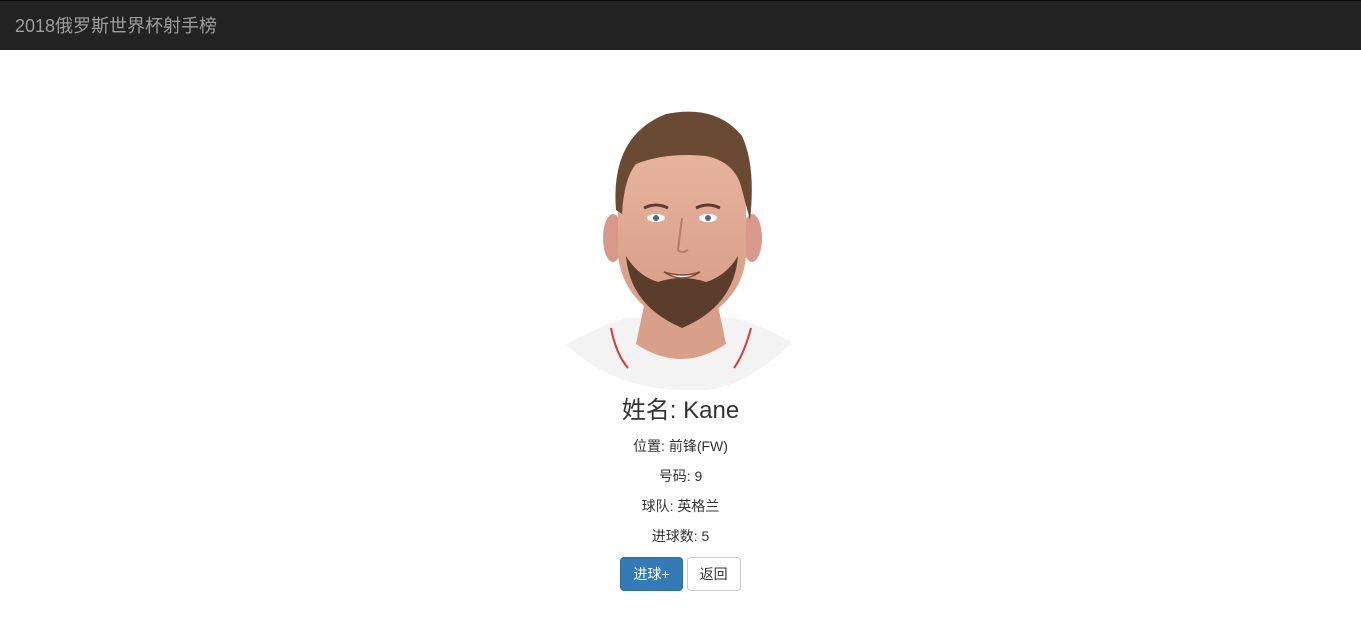 The width and height of the screenshot is (1361, 626). I want to click on action-buttons: 进球+ 返回, so click(680, 574).